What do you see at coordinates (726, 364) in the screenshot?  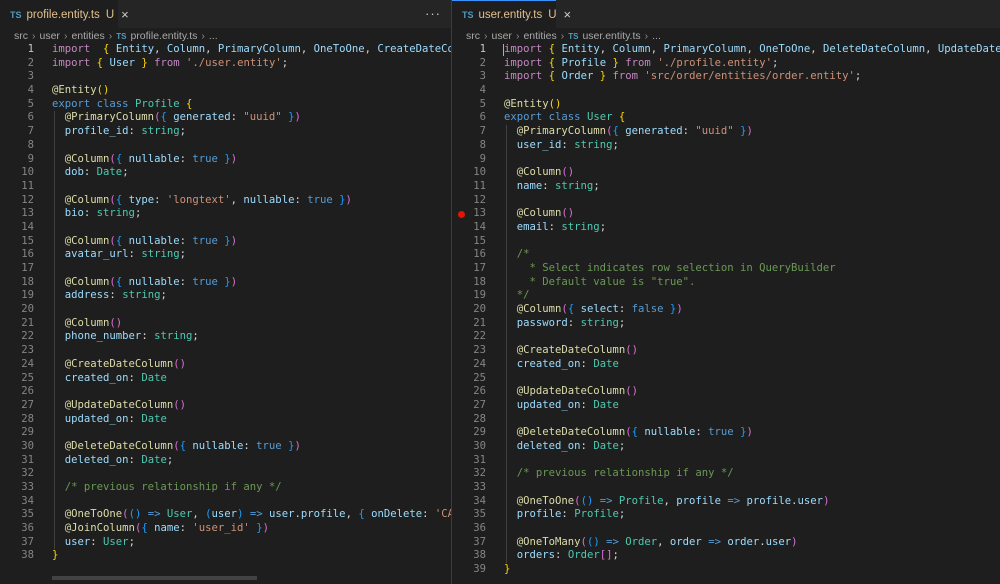 I see `code-line: 24 created_on: Date` at bounding box center [726, 364].